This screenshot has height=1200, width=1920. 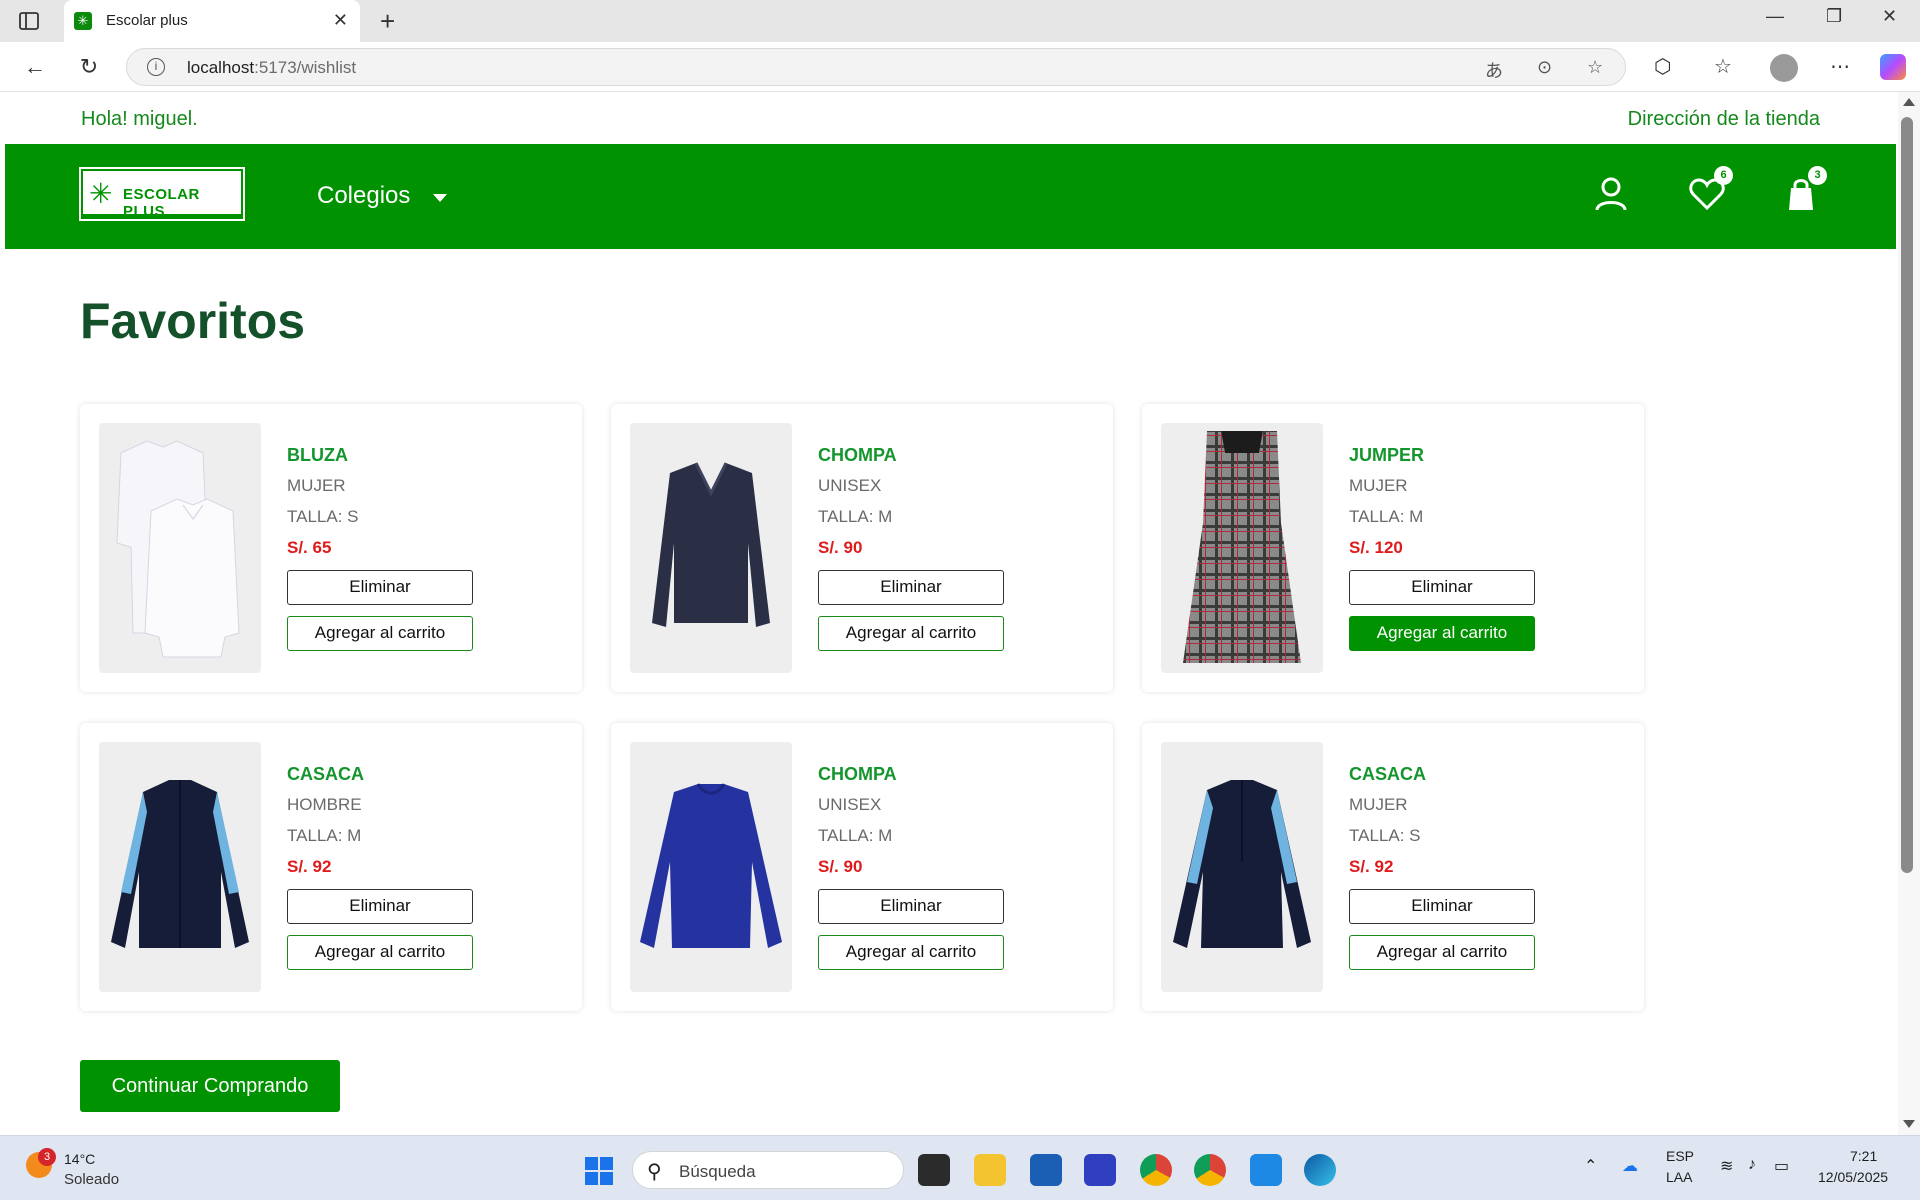 I want to click on volume-icon: ♪, so click(x=1752, y=1165).